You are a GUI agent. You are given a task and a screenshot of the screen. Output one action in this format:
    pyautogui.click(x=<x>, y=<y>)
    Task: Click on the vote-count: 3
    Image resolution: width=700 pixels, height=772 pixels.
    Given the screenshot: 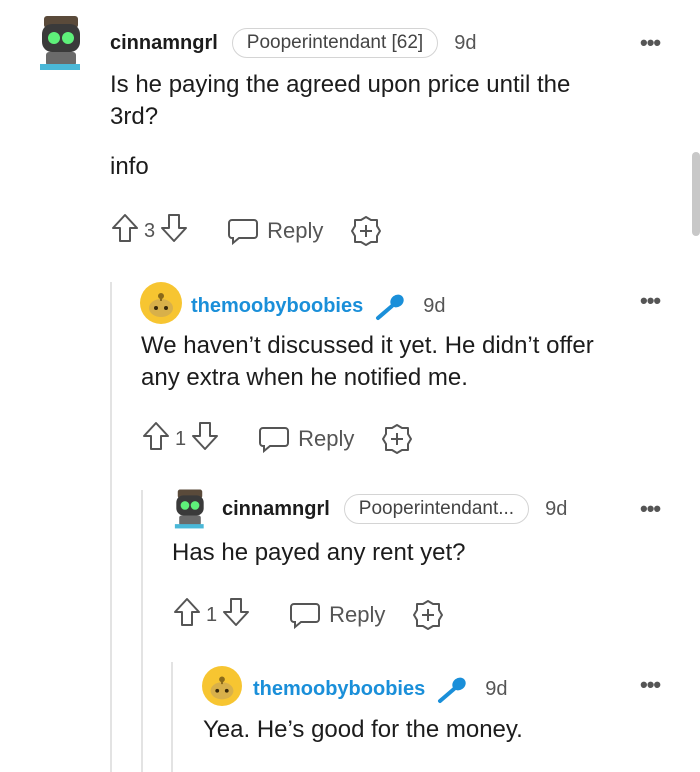 What is the action you would take?
    pyautogui.click(x=150, y=230)
    